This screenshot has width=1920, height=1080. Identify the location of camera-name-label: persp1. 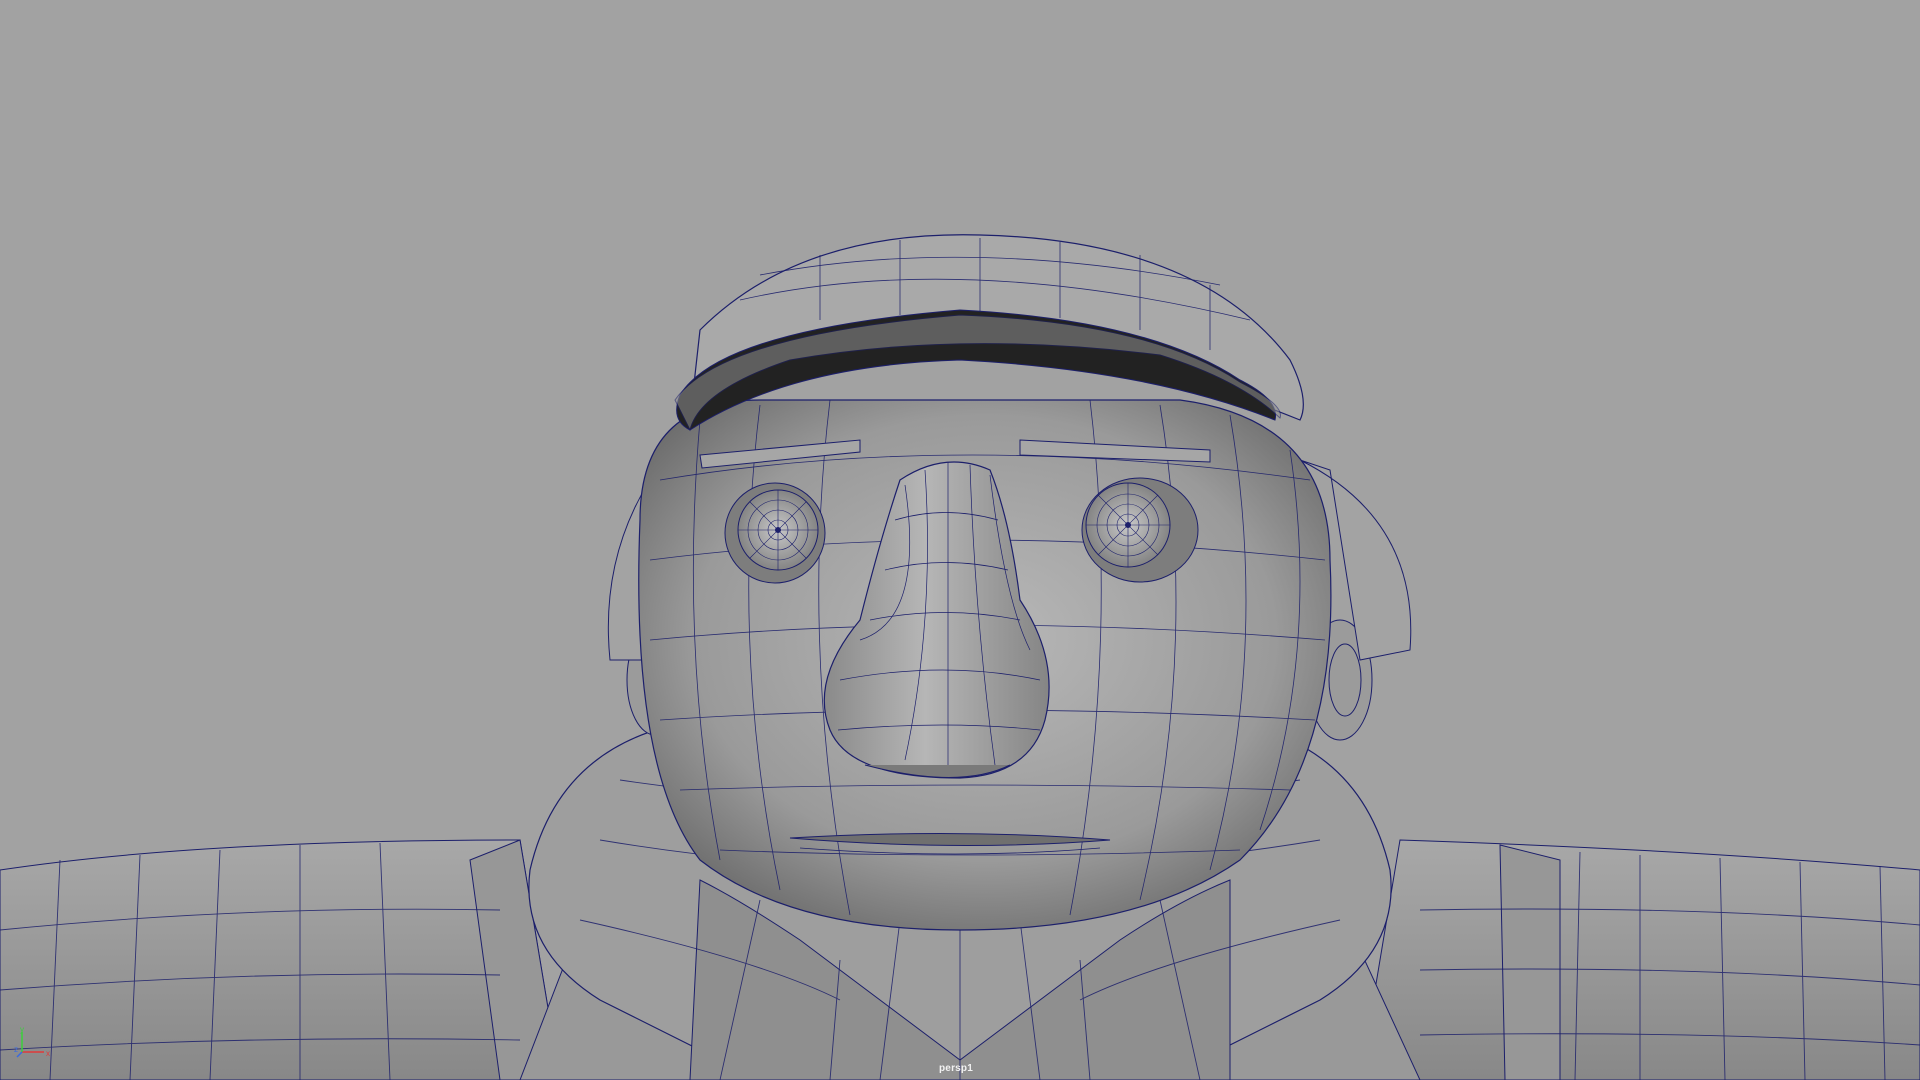
(956, 1068).